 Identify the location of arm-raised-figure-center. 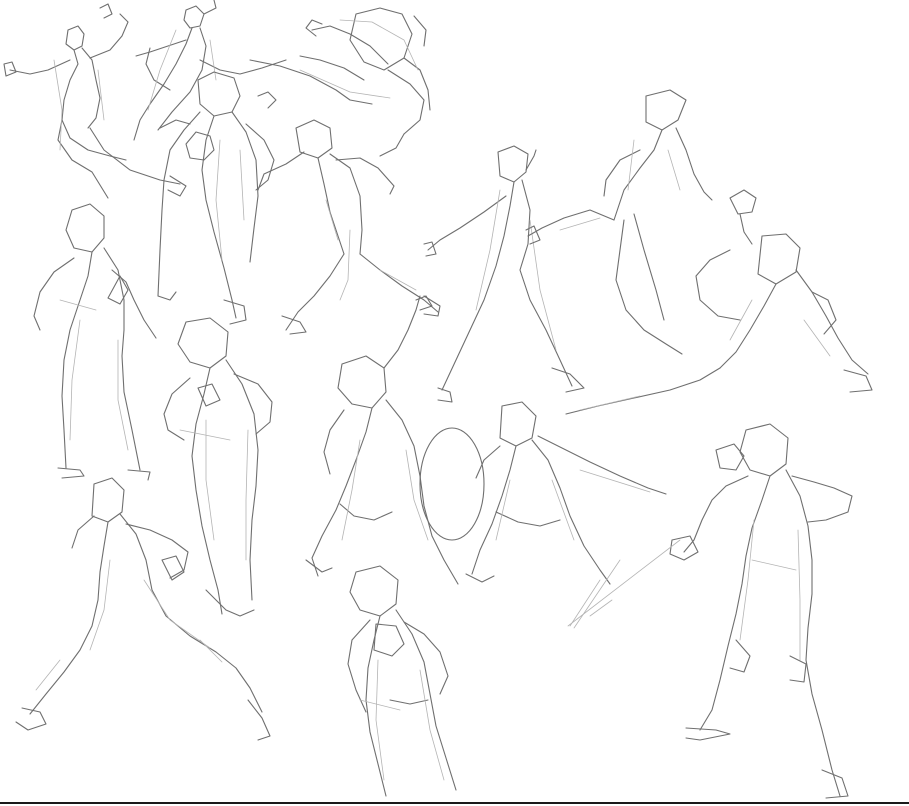
(382, 440).